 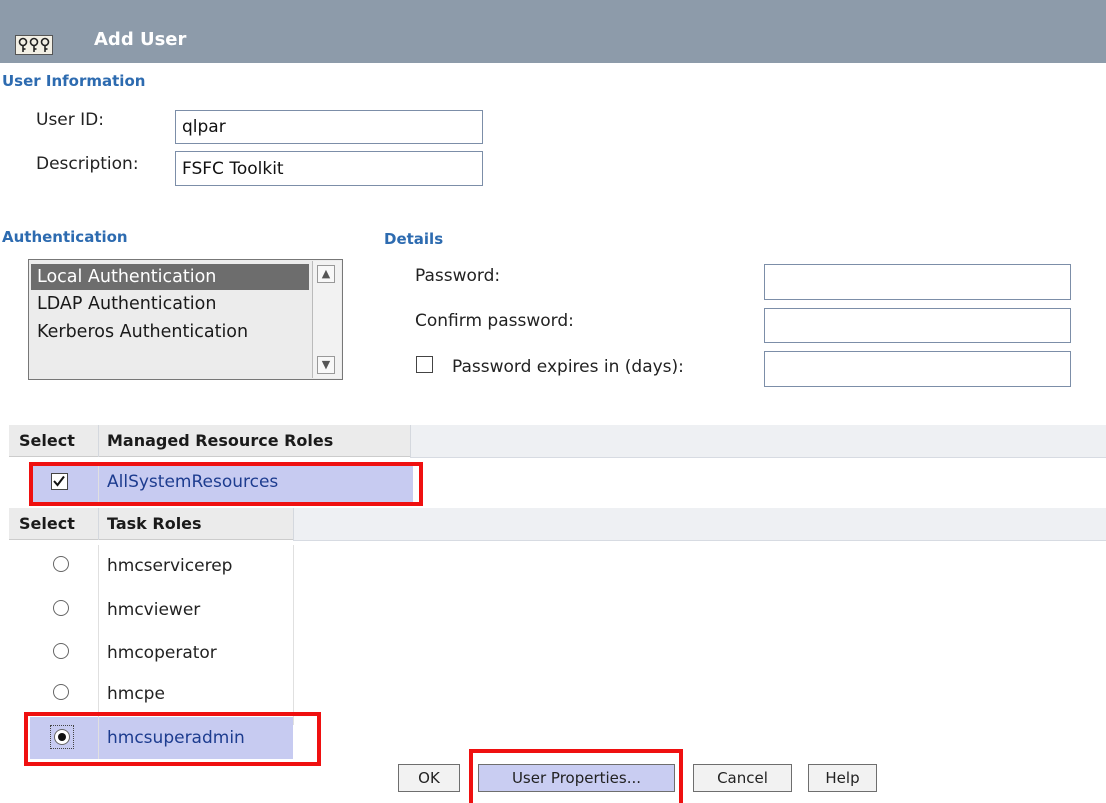 I want to click on hmcoperator-label: hmcoperator, so click(x=162, y=653).